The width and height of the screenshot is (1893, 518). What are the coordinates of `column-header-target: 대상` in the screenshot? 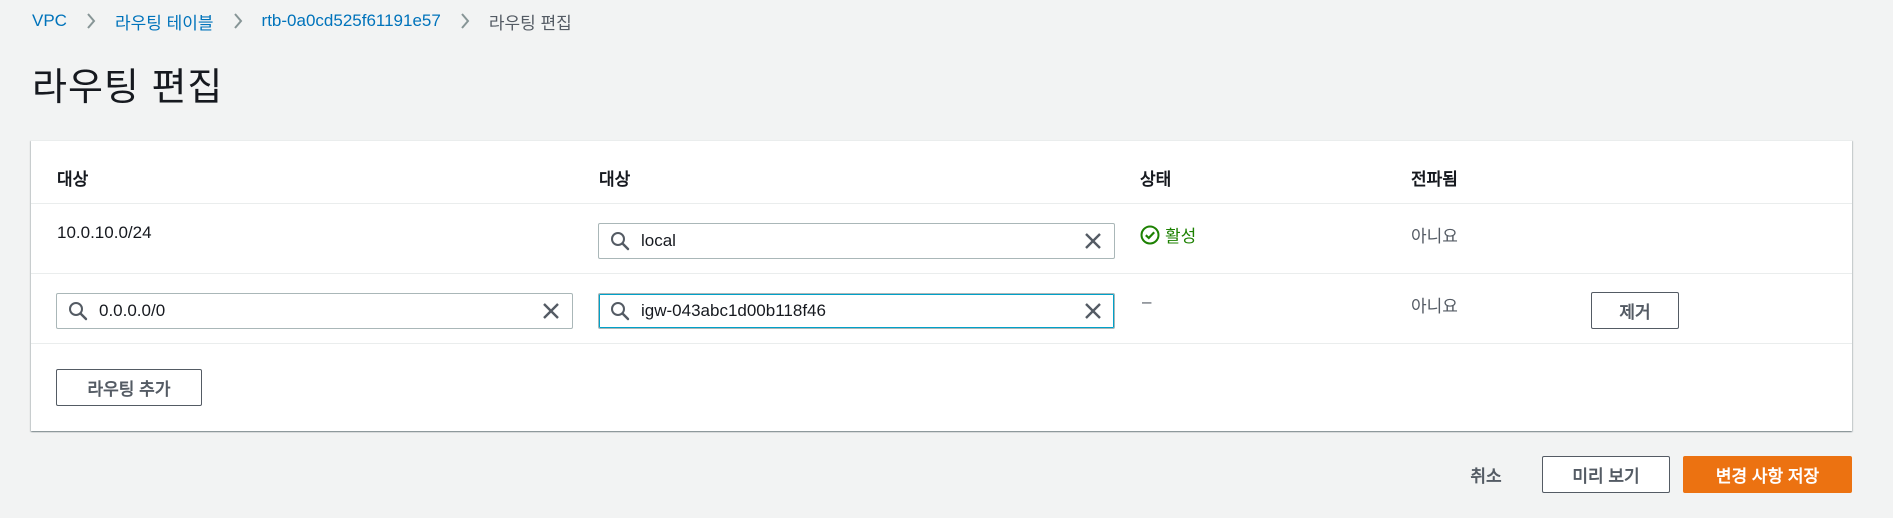 It's located at (615, 179).